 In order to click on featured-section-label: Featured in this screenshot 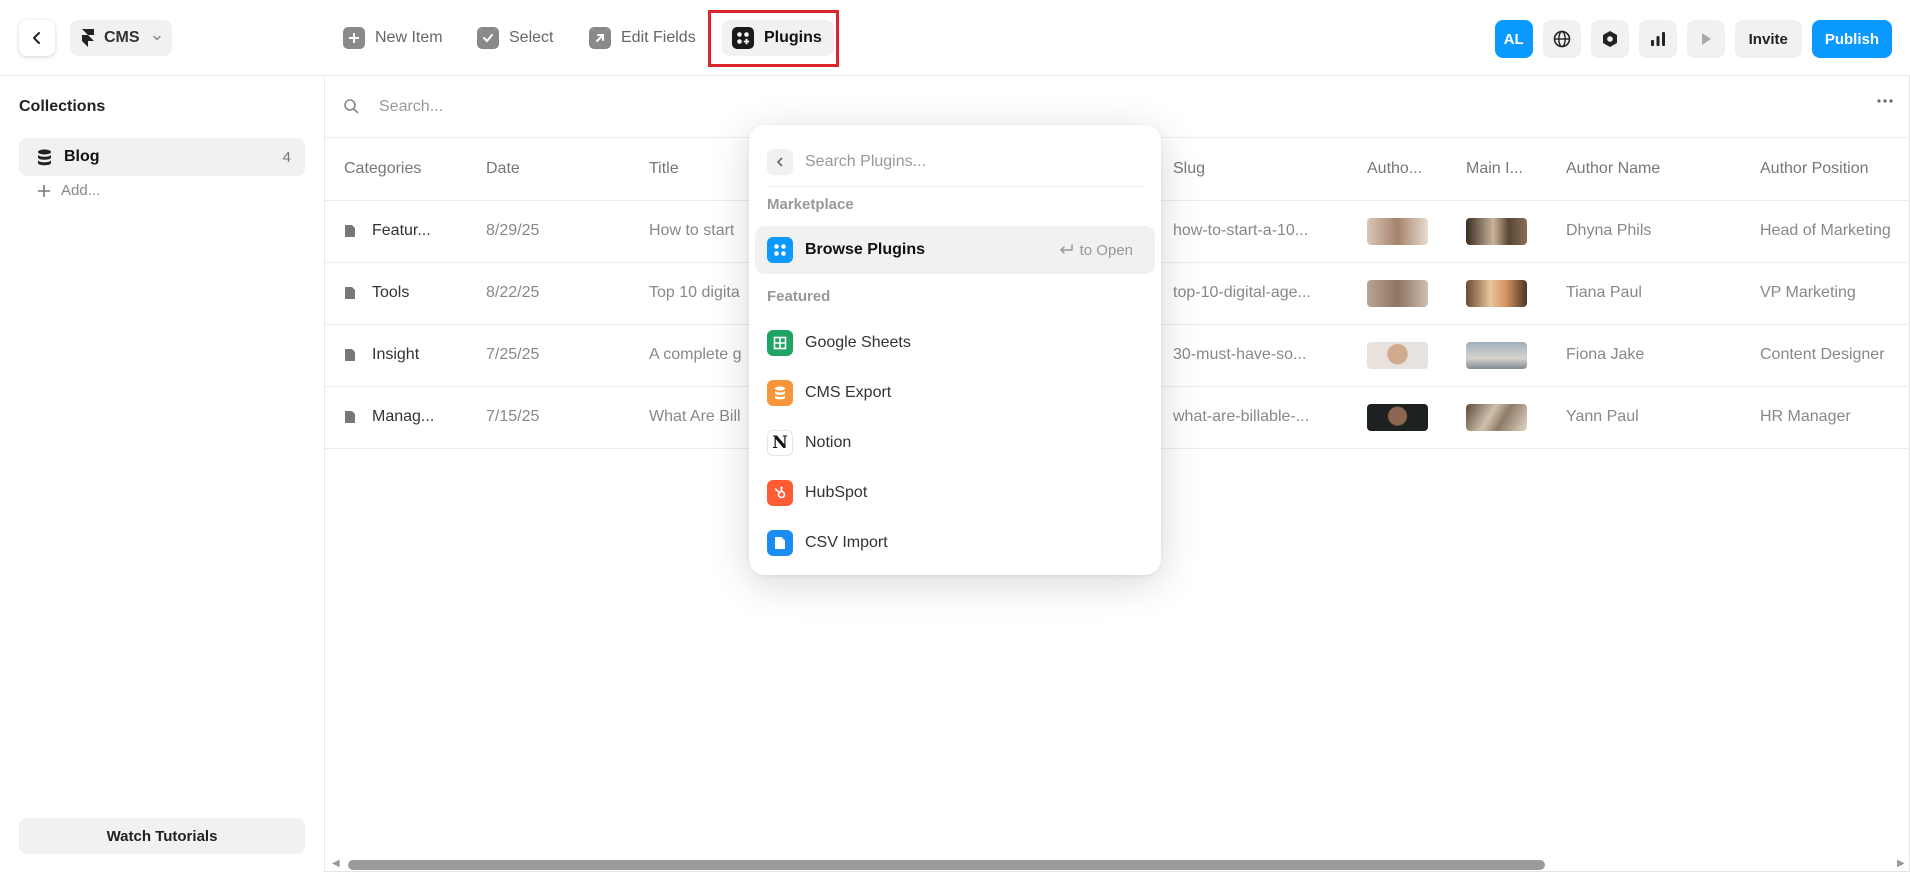, I will do `click(799, 296)`.